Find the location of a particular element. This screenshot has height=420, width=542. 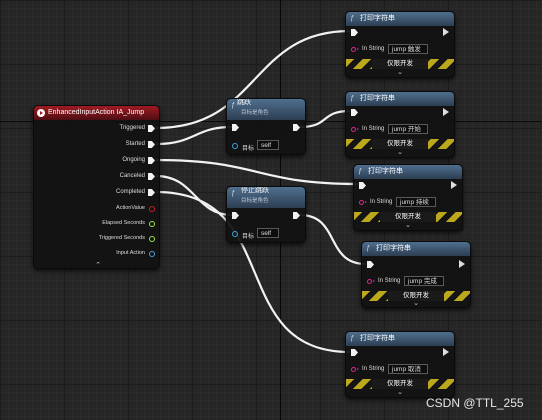

stop-jump-node-header: ƒ 停止跳跃 目标是角色 is located at coordinates (266, 197).